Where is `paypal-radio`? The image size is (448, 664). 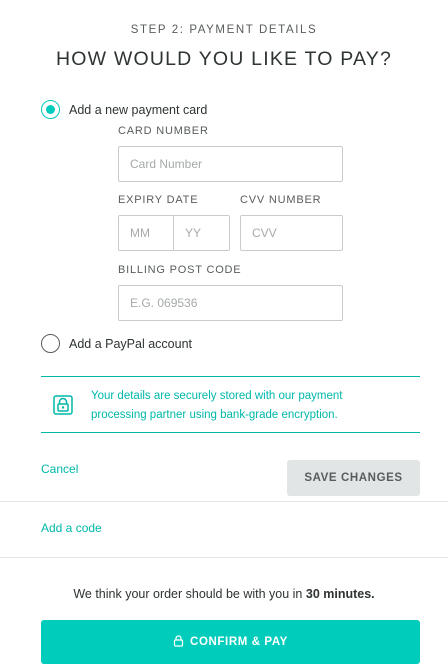 paypal-radio is located at coordinates (50, 343).